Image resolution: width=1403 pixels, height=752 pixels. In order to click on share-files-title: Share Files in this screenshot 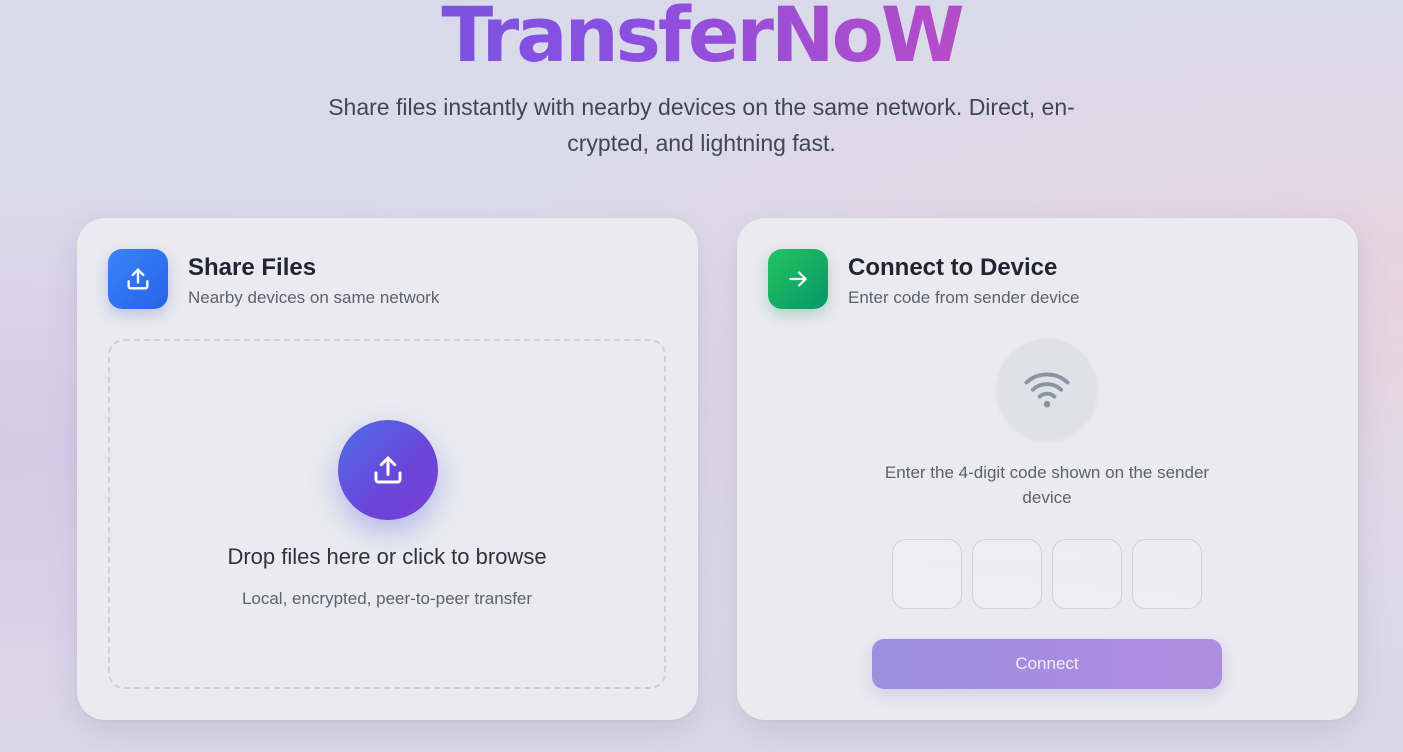, I will do `click(252, 267)`.